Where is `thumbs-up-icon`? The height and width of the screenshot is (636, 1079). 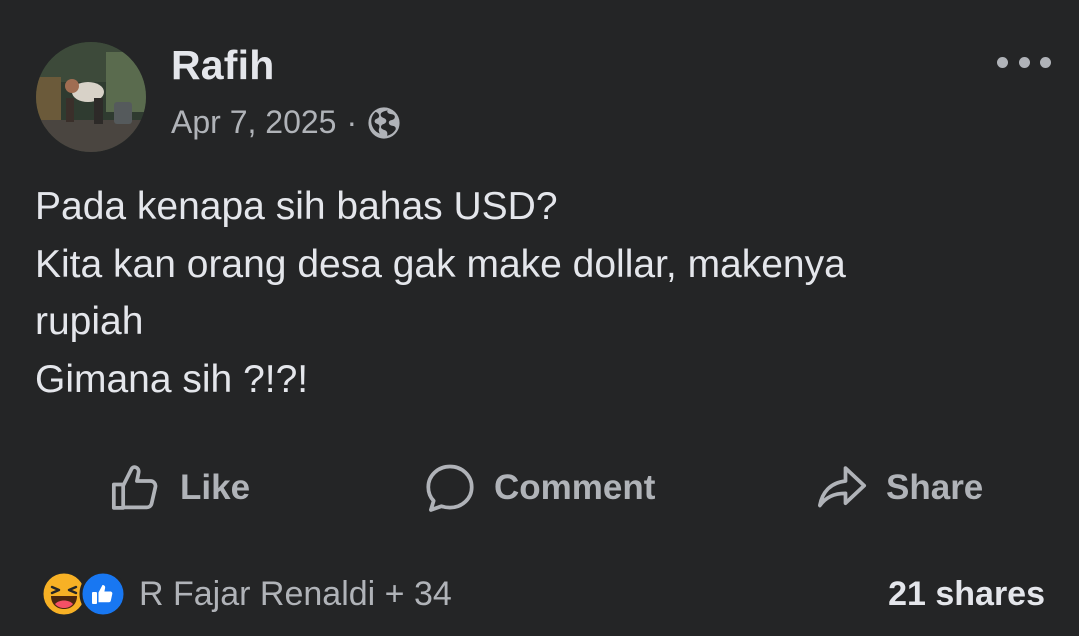
thumbs-up-icon is located at coordinates (134, 487).